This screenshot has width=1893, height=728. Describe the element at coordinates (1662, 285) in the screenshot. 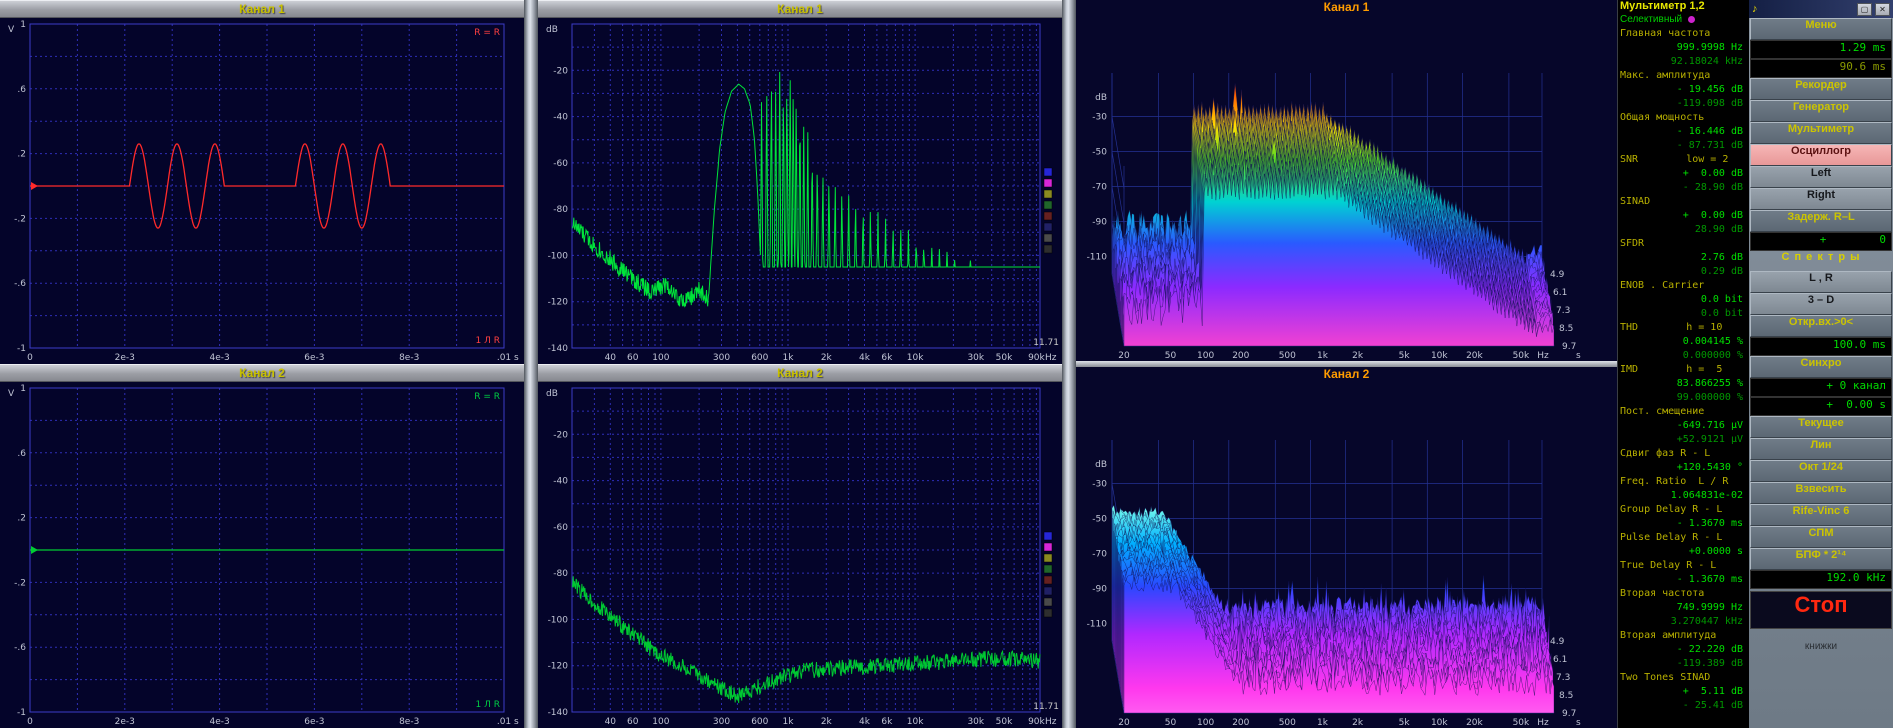

I see `meter-label: ENOB . Carrier` at that location.